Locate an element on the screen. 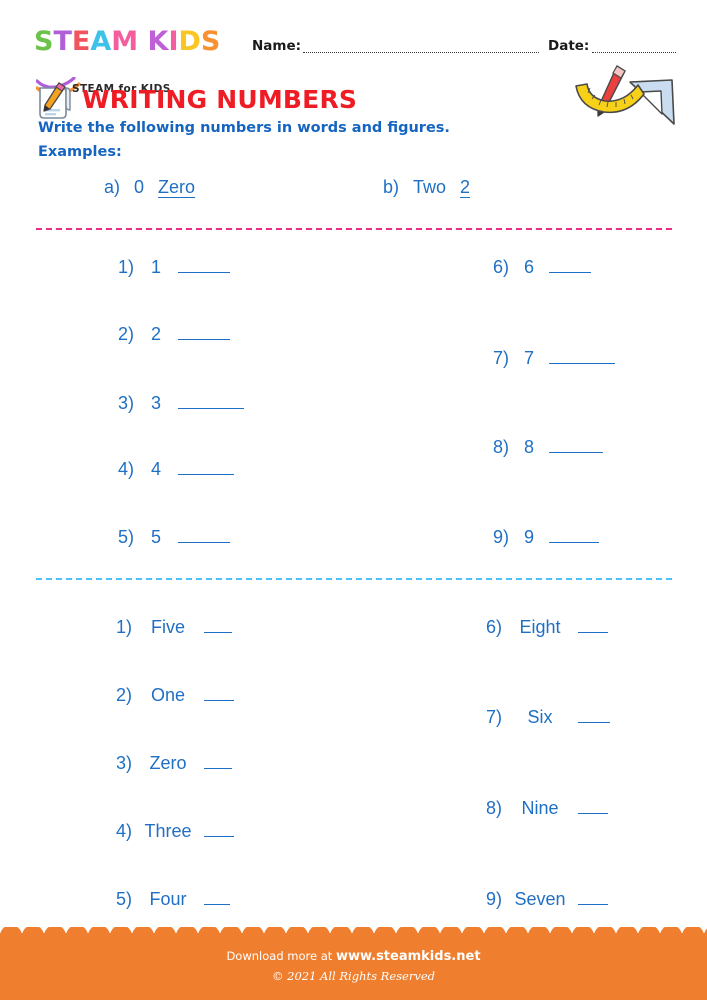 This screenshot has height=1000, width=707. exercise-item: 5) Four is located at coordinates (164, 898).